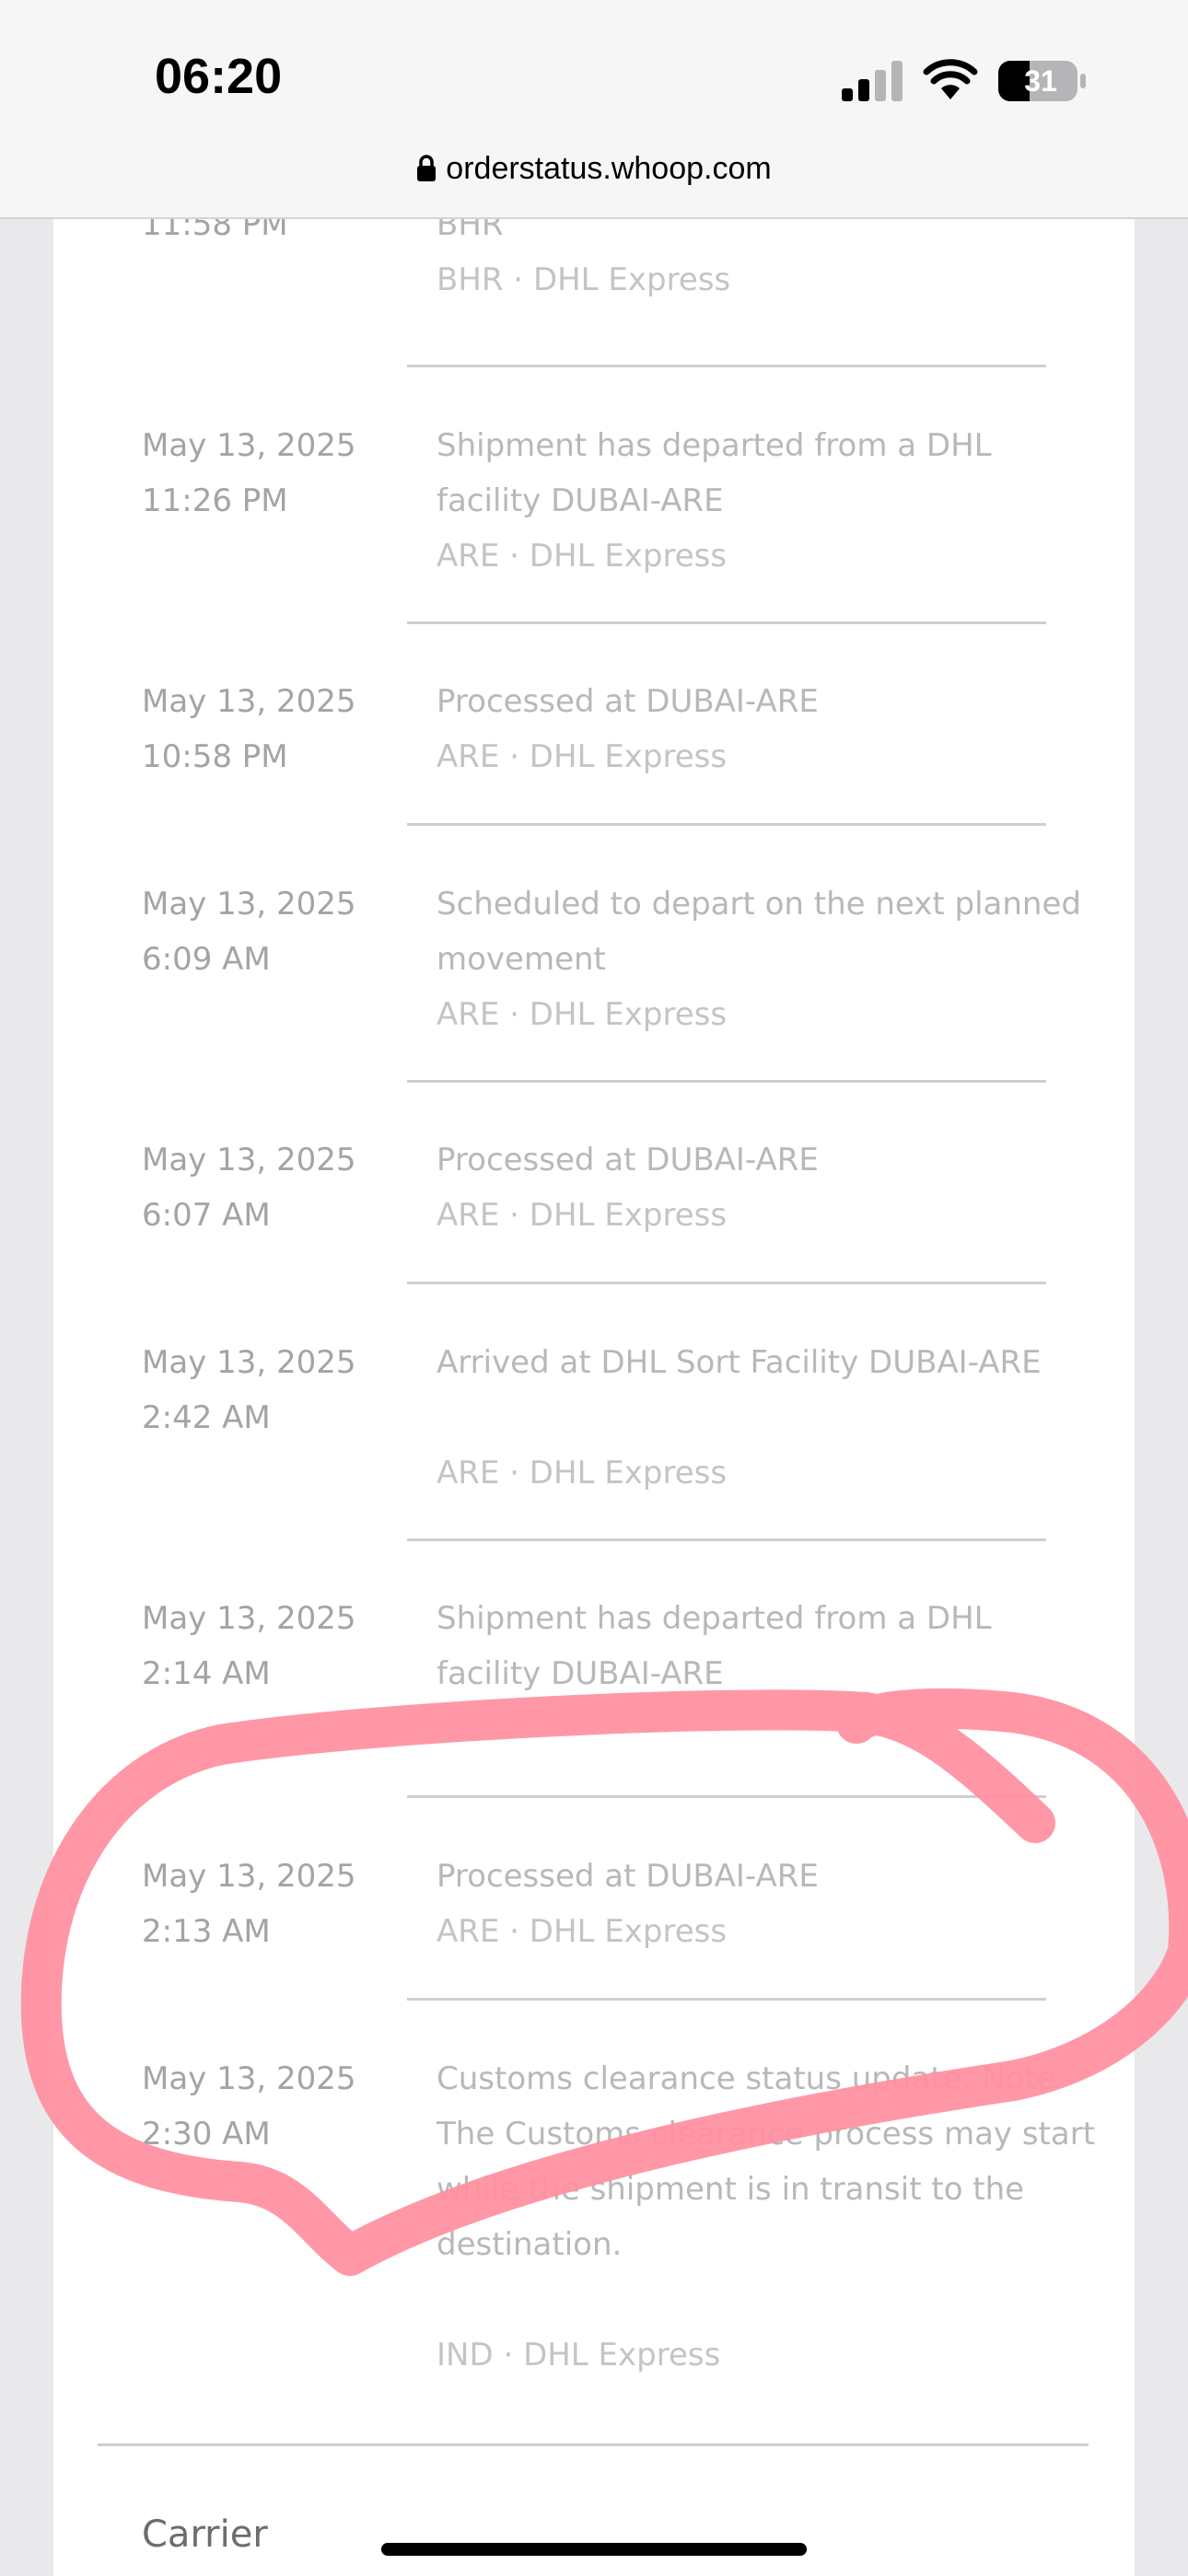  What do you see at coordinates (219, 76) in the screenshot?
I see `clock: 06:20` at bounding box center [219, 76].